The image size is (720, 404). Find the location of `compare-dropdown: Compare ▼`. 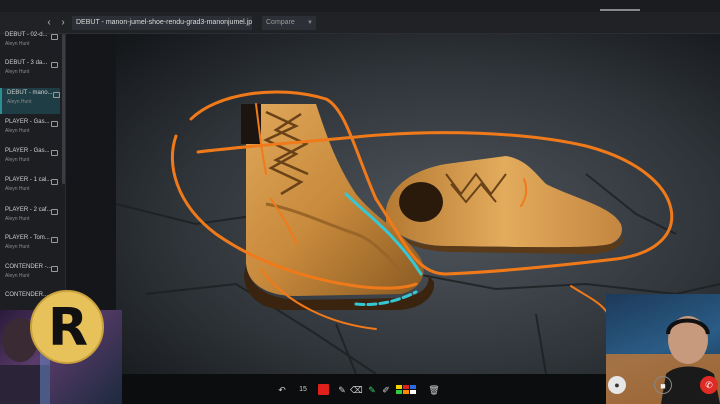

compare-dropdown: Compare ▼ is located at coordinates (289, 23).